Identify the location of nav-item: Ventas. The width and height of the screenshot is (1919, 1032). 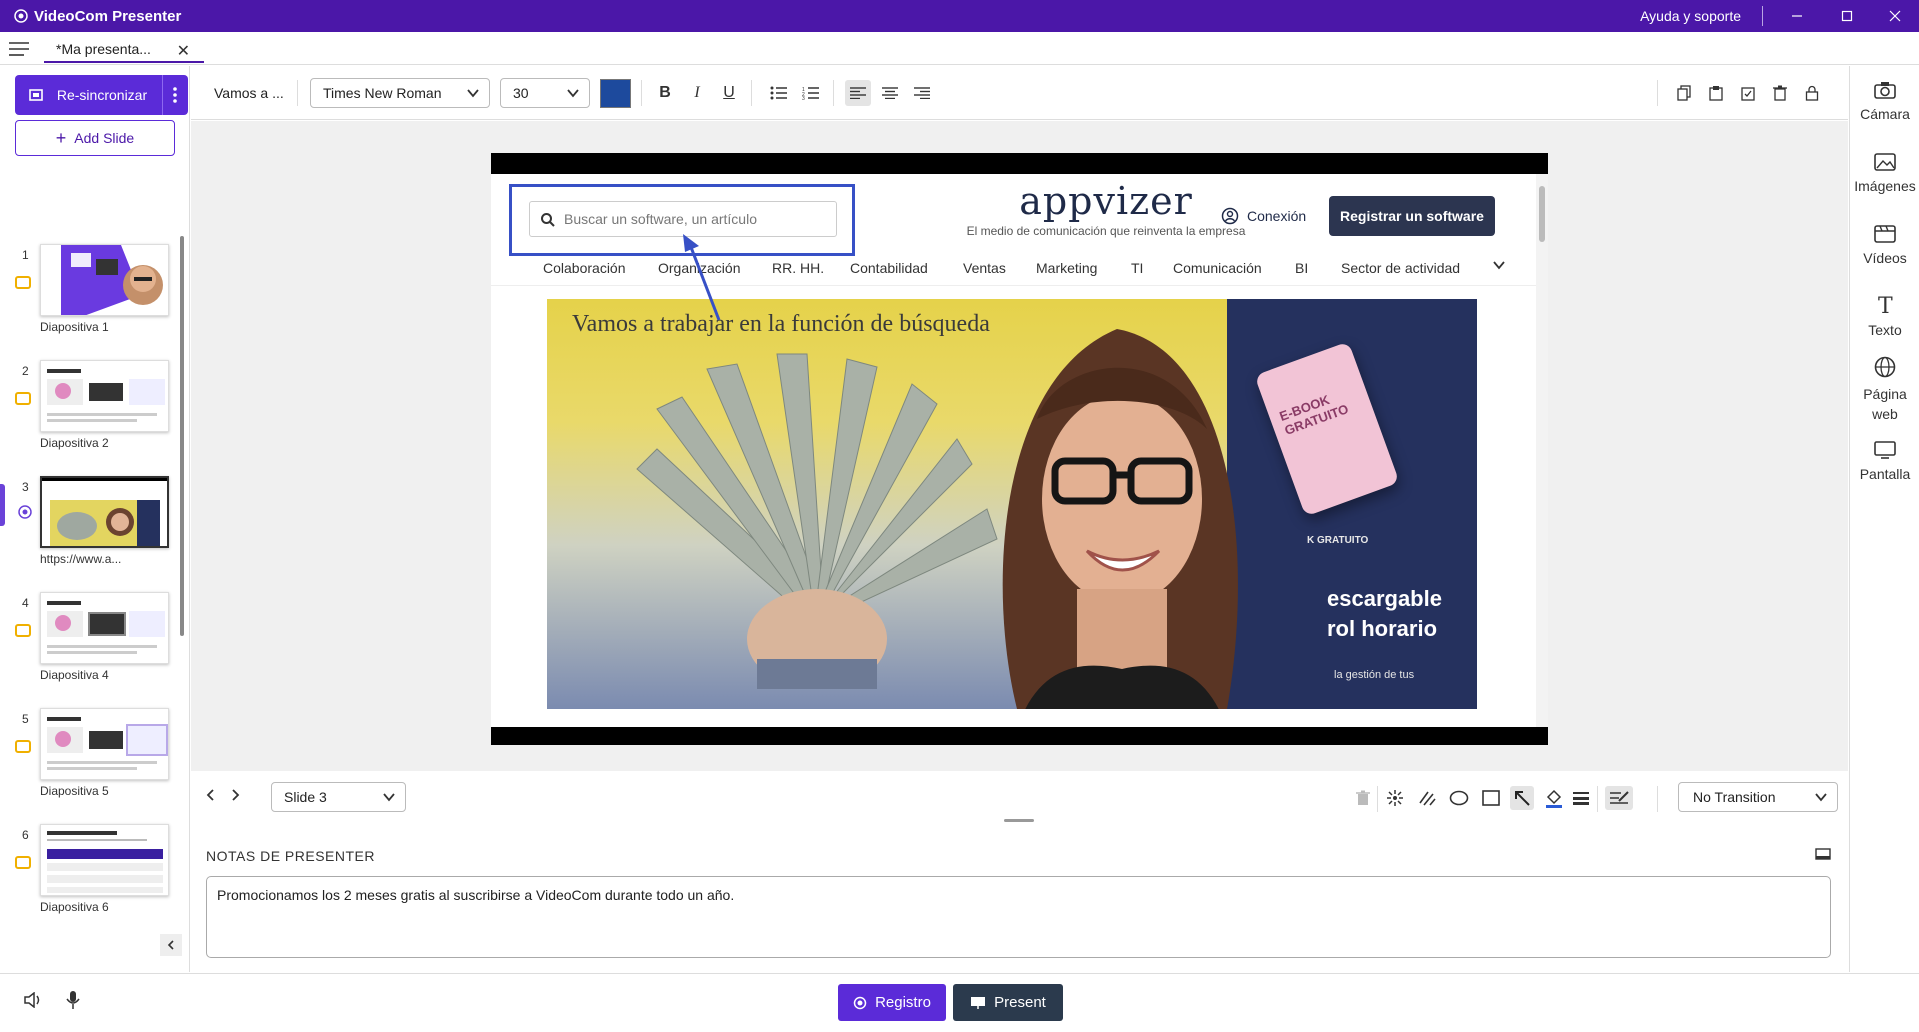
(984, 268).